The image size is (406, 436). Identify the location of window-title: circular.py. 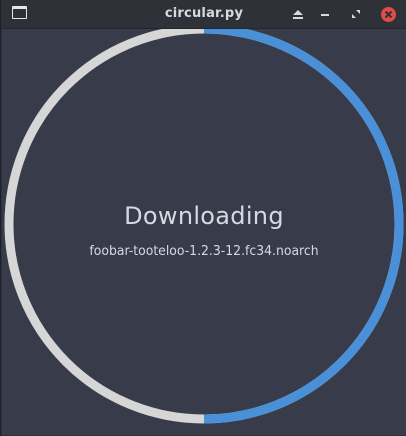
(204, 13).